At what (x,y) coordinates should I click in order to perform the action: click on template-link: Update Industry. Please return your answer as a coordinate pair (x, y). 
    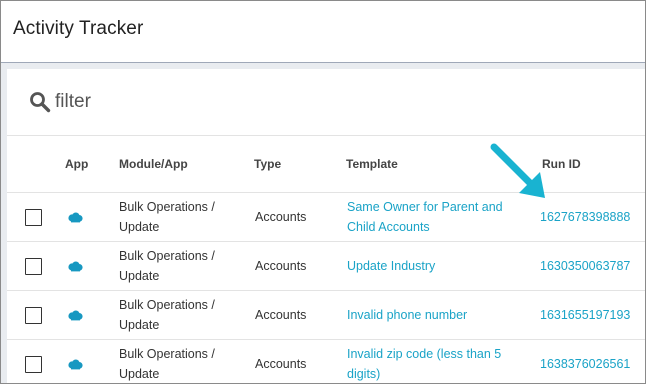
    Looking at the image, I should click on (391, 266).